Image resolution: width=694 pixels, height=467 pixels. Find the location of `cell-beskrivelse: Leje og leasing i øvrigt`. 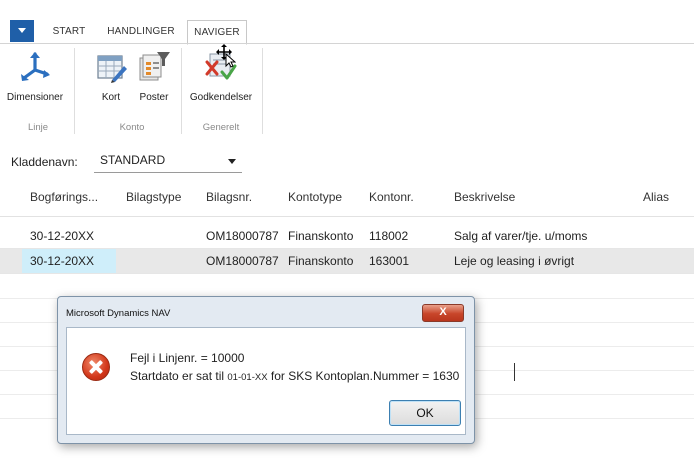

cell-beskrivelse: Leje og leasing i øvrigt is located at coordinates (514, 261).